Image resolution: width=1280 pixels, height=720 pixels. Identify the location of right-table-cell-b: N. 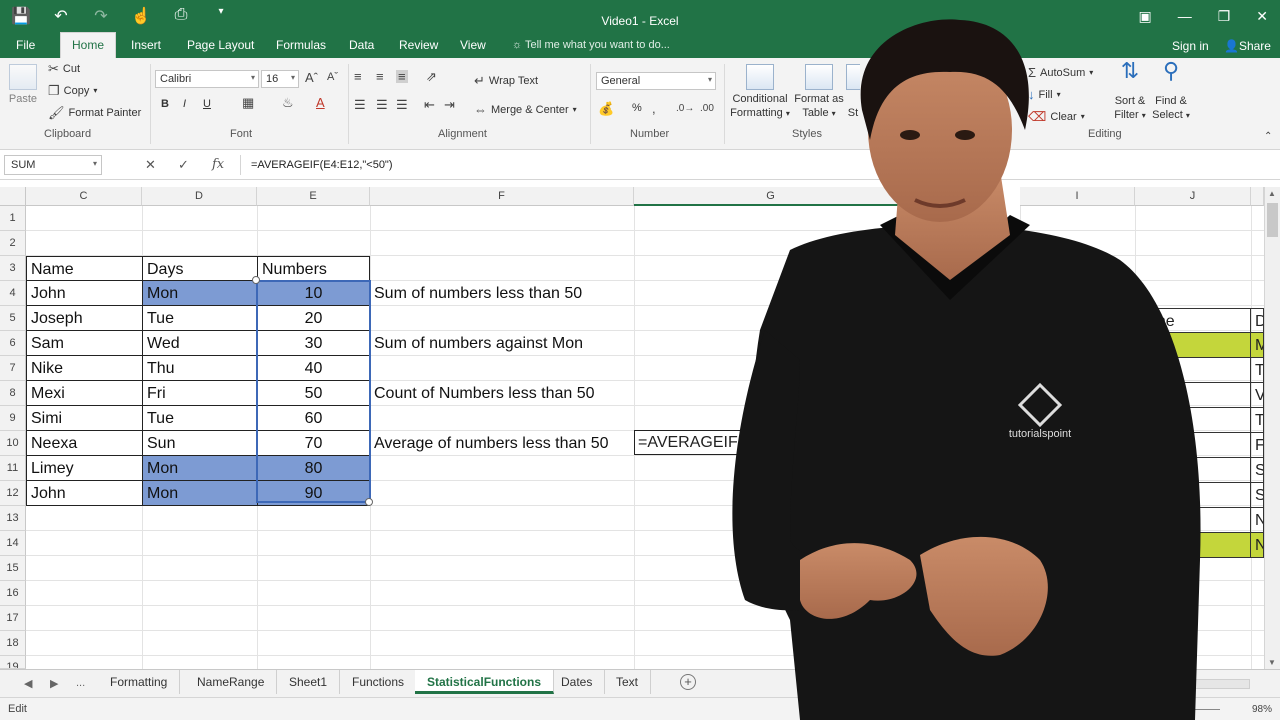
(1257, 520).